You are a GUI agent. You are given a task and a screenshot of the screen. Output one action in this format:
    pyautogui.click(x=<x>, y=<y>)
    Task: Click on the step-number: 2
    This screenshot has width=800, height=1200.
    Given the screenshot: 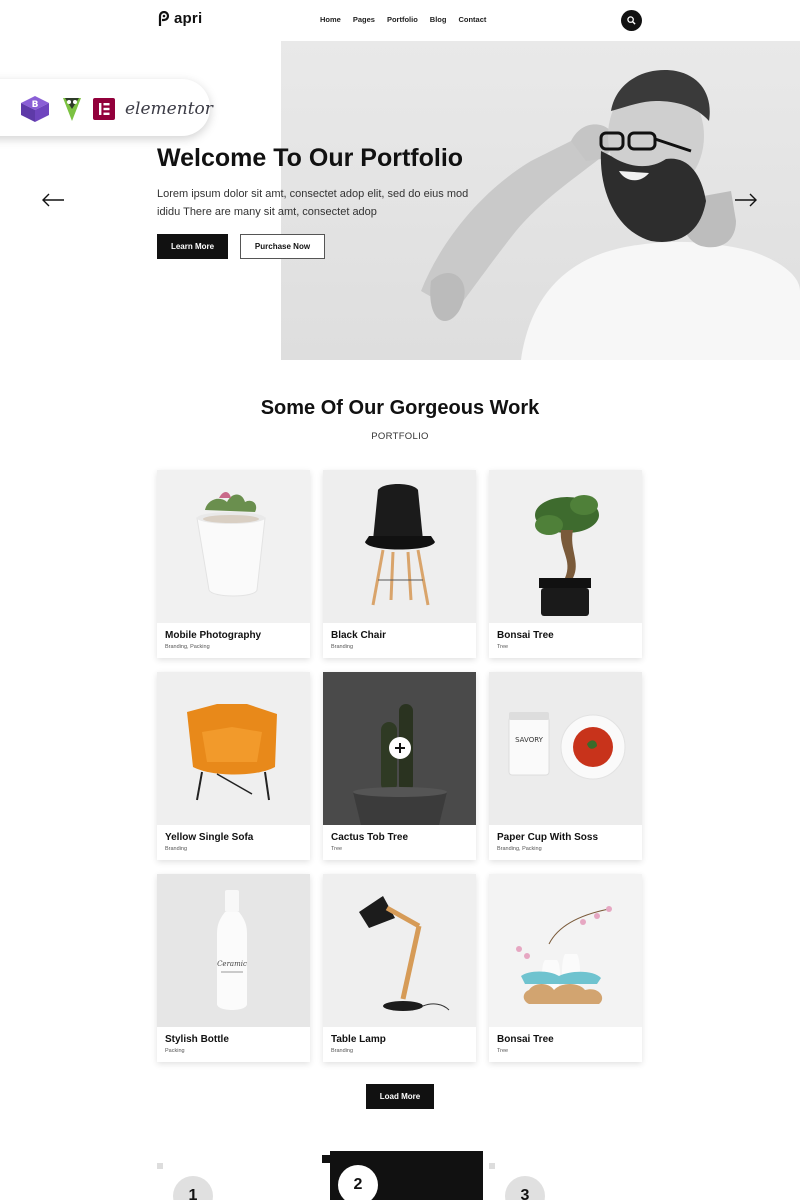 What is the action you would take?
    pyautogui.click(x=358, y=1182)
    